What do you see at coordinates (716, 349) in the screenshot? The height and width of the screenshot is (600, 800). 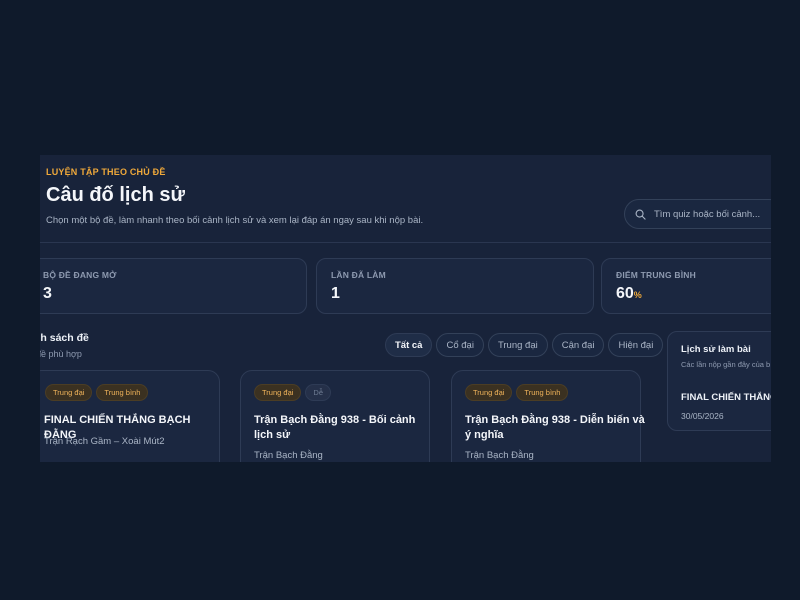 I see `history-title: Lịch sử làm bài` at bounding box center [716, 349].